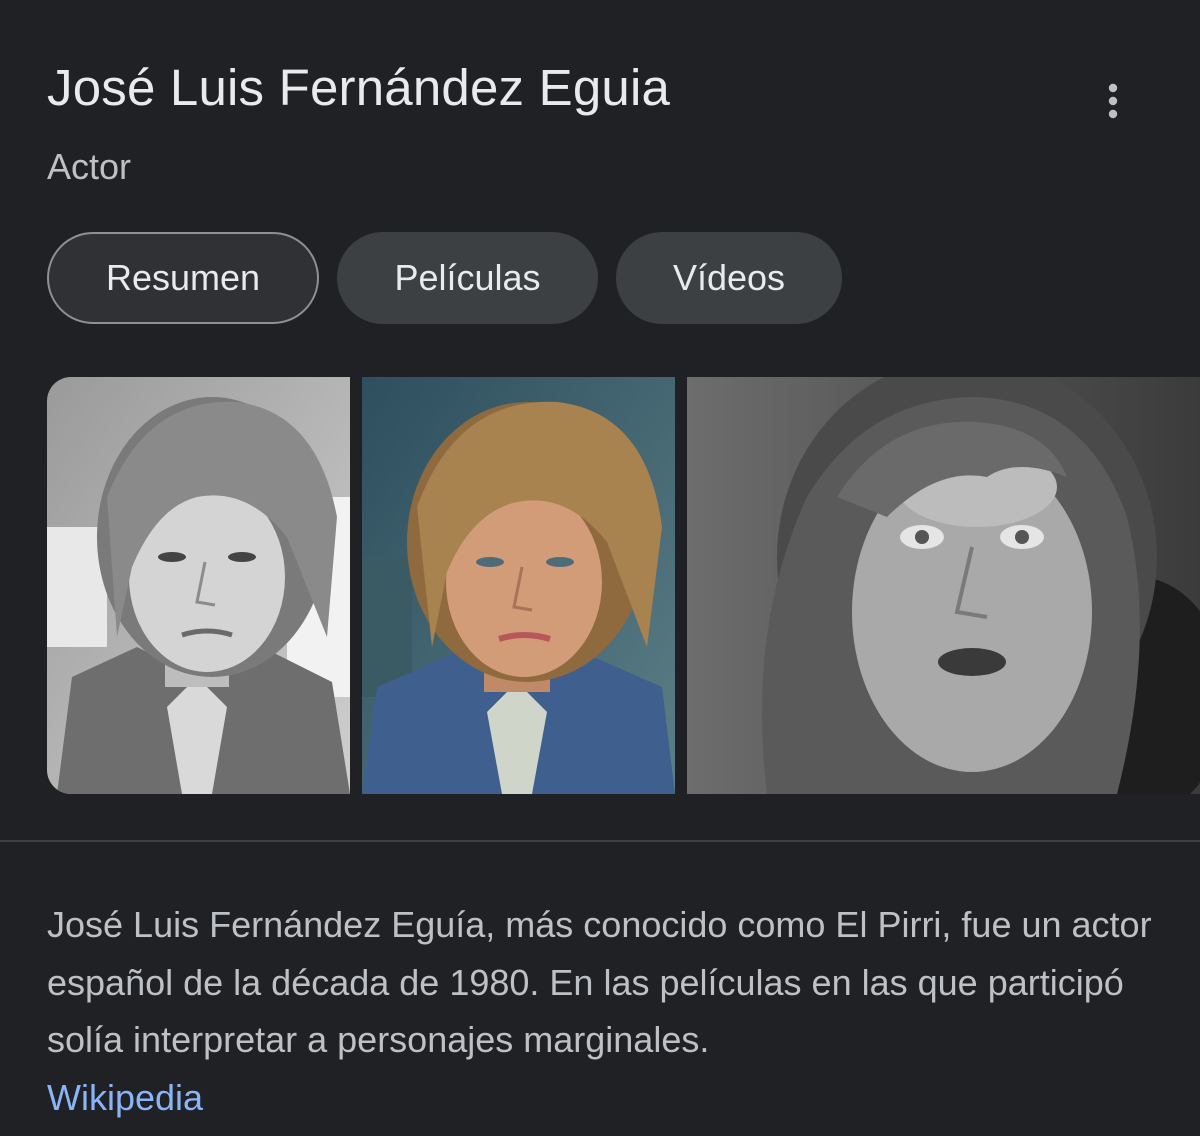  What do you see at coordinates (89, 166) in the screenshot?
I see `entity-subtitle: Actor` at bounding box center [89, 166].